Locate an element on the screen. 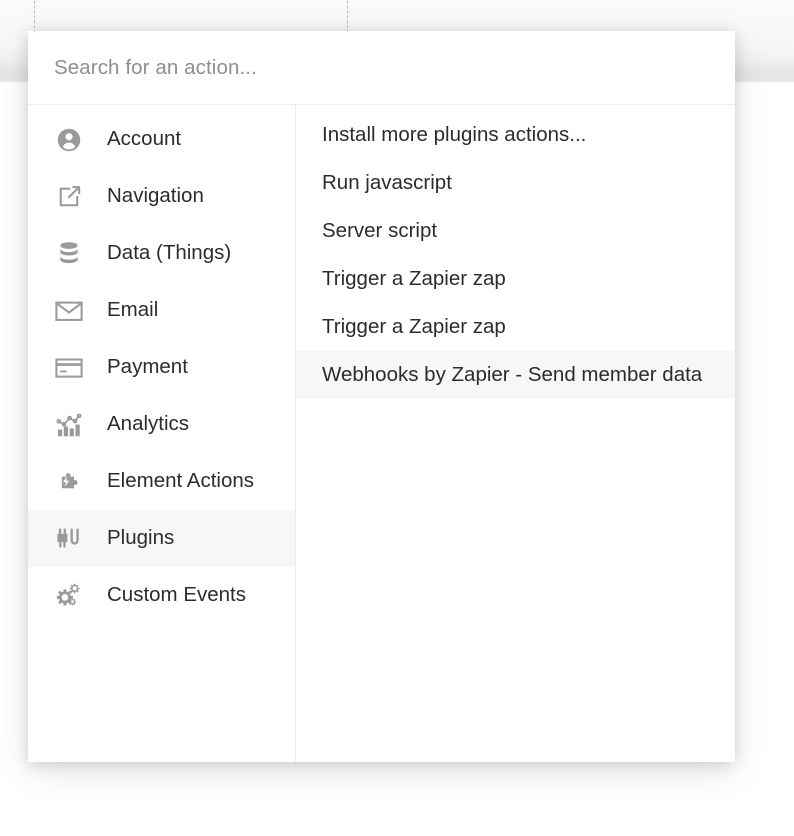 Image resolution: width=794 pixels, height=836 pixels. action-item-server-script: Server script is located at coordinates (515, 231).